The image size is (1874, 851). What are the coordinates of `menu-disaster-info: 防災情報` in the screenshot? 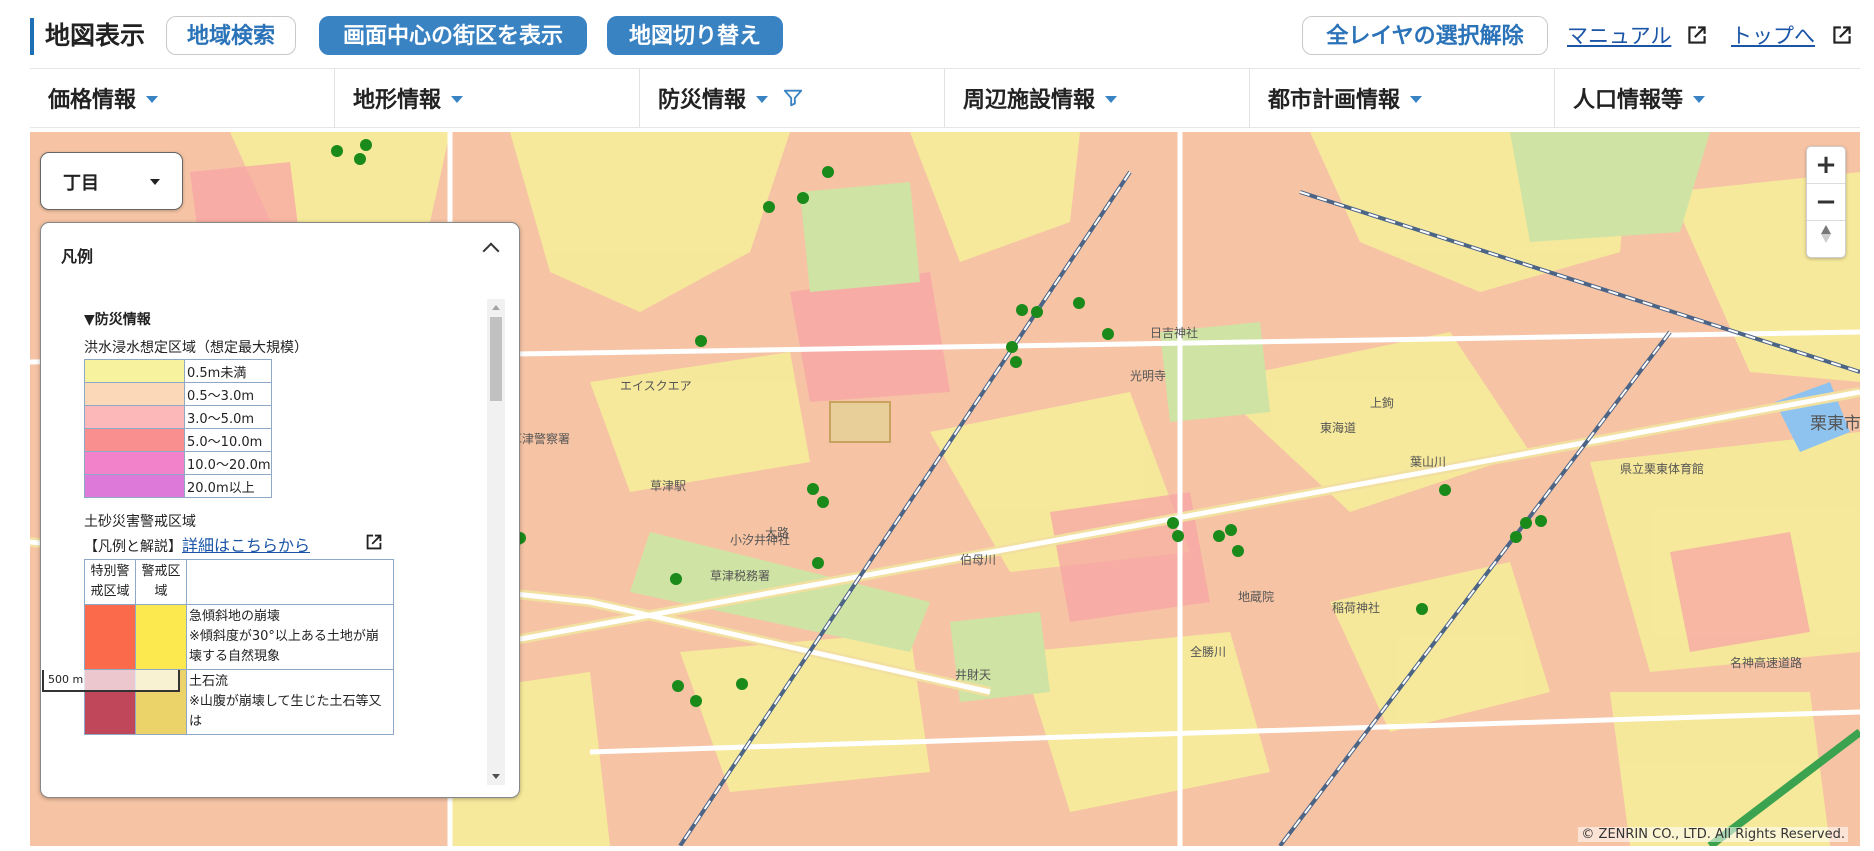 It's located at (792, 98).